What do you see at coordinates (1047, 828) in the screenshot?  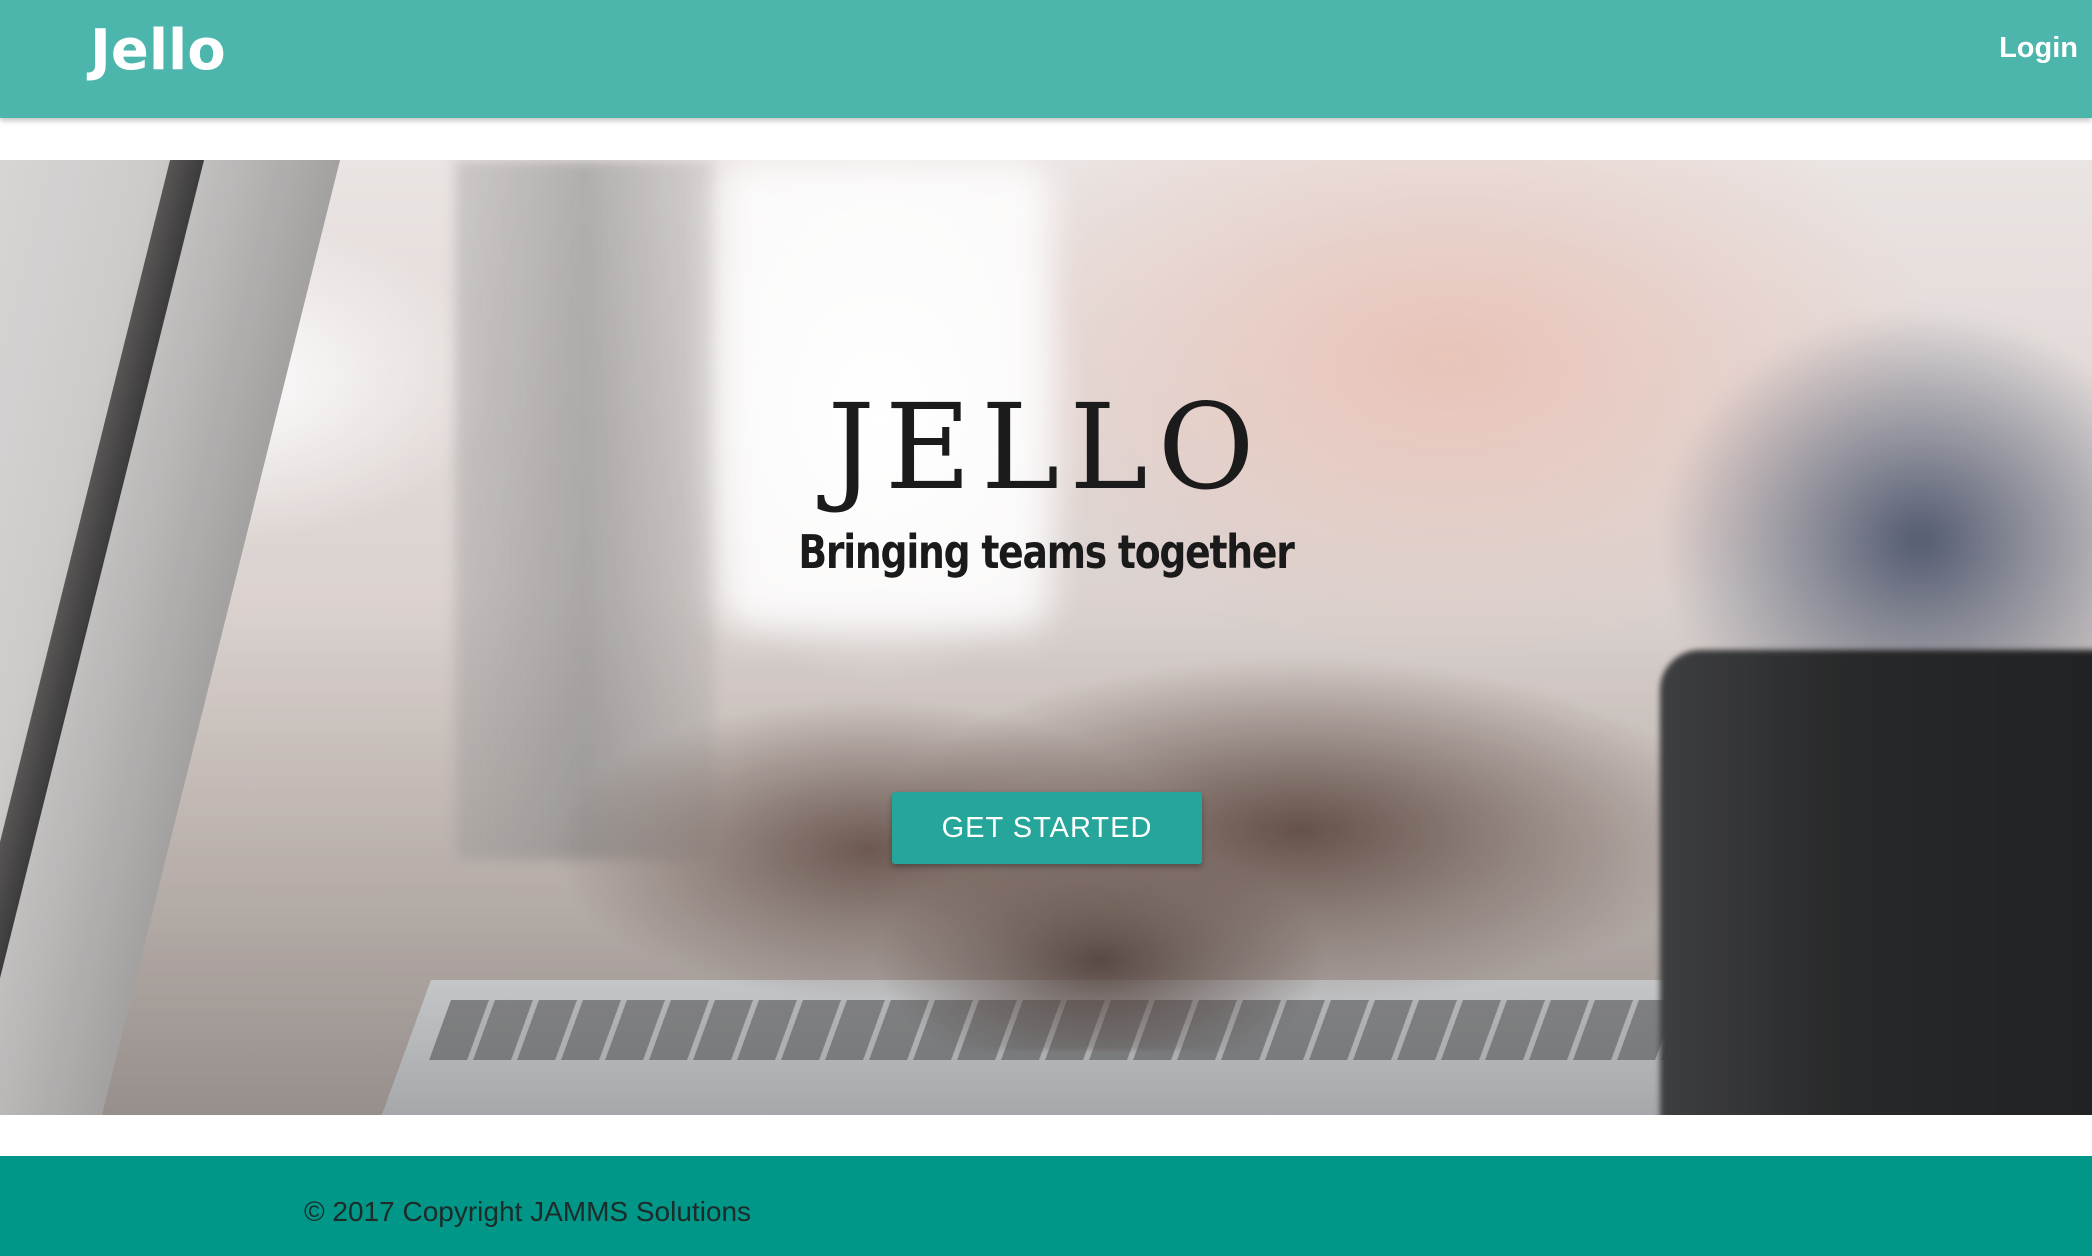 I see `get-started-button: GET STARTED` at bounding box center [1047, 828].